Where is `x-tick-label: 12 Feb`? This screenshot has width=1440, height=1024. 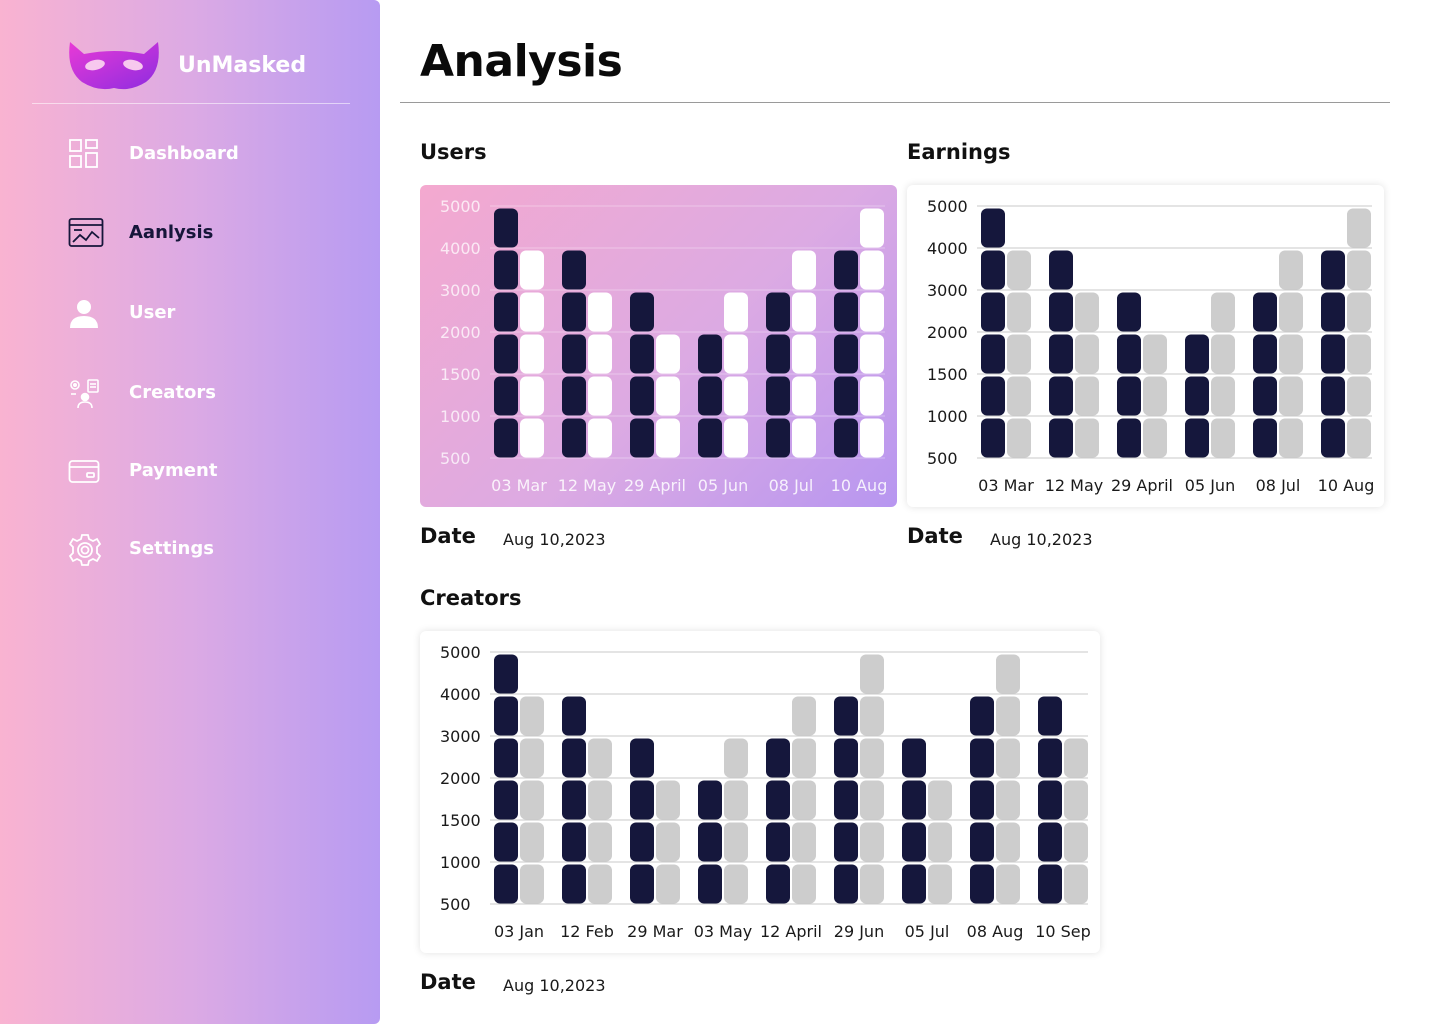 x-tick-label: 12 Feb is located at coordinates (587, 931).